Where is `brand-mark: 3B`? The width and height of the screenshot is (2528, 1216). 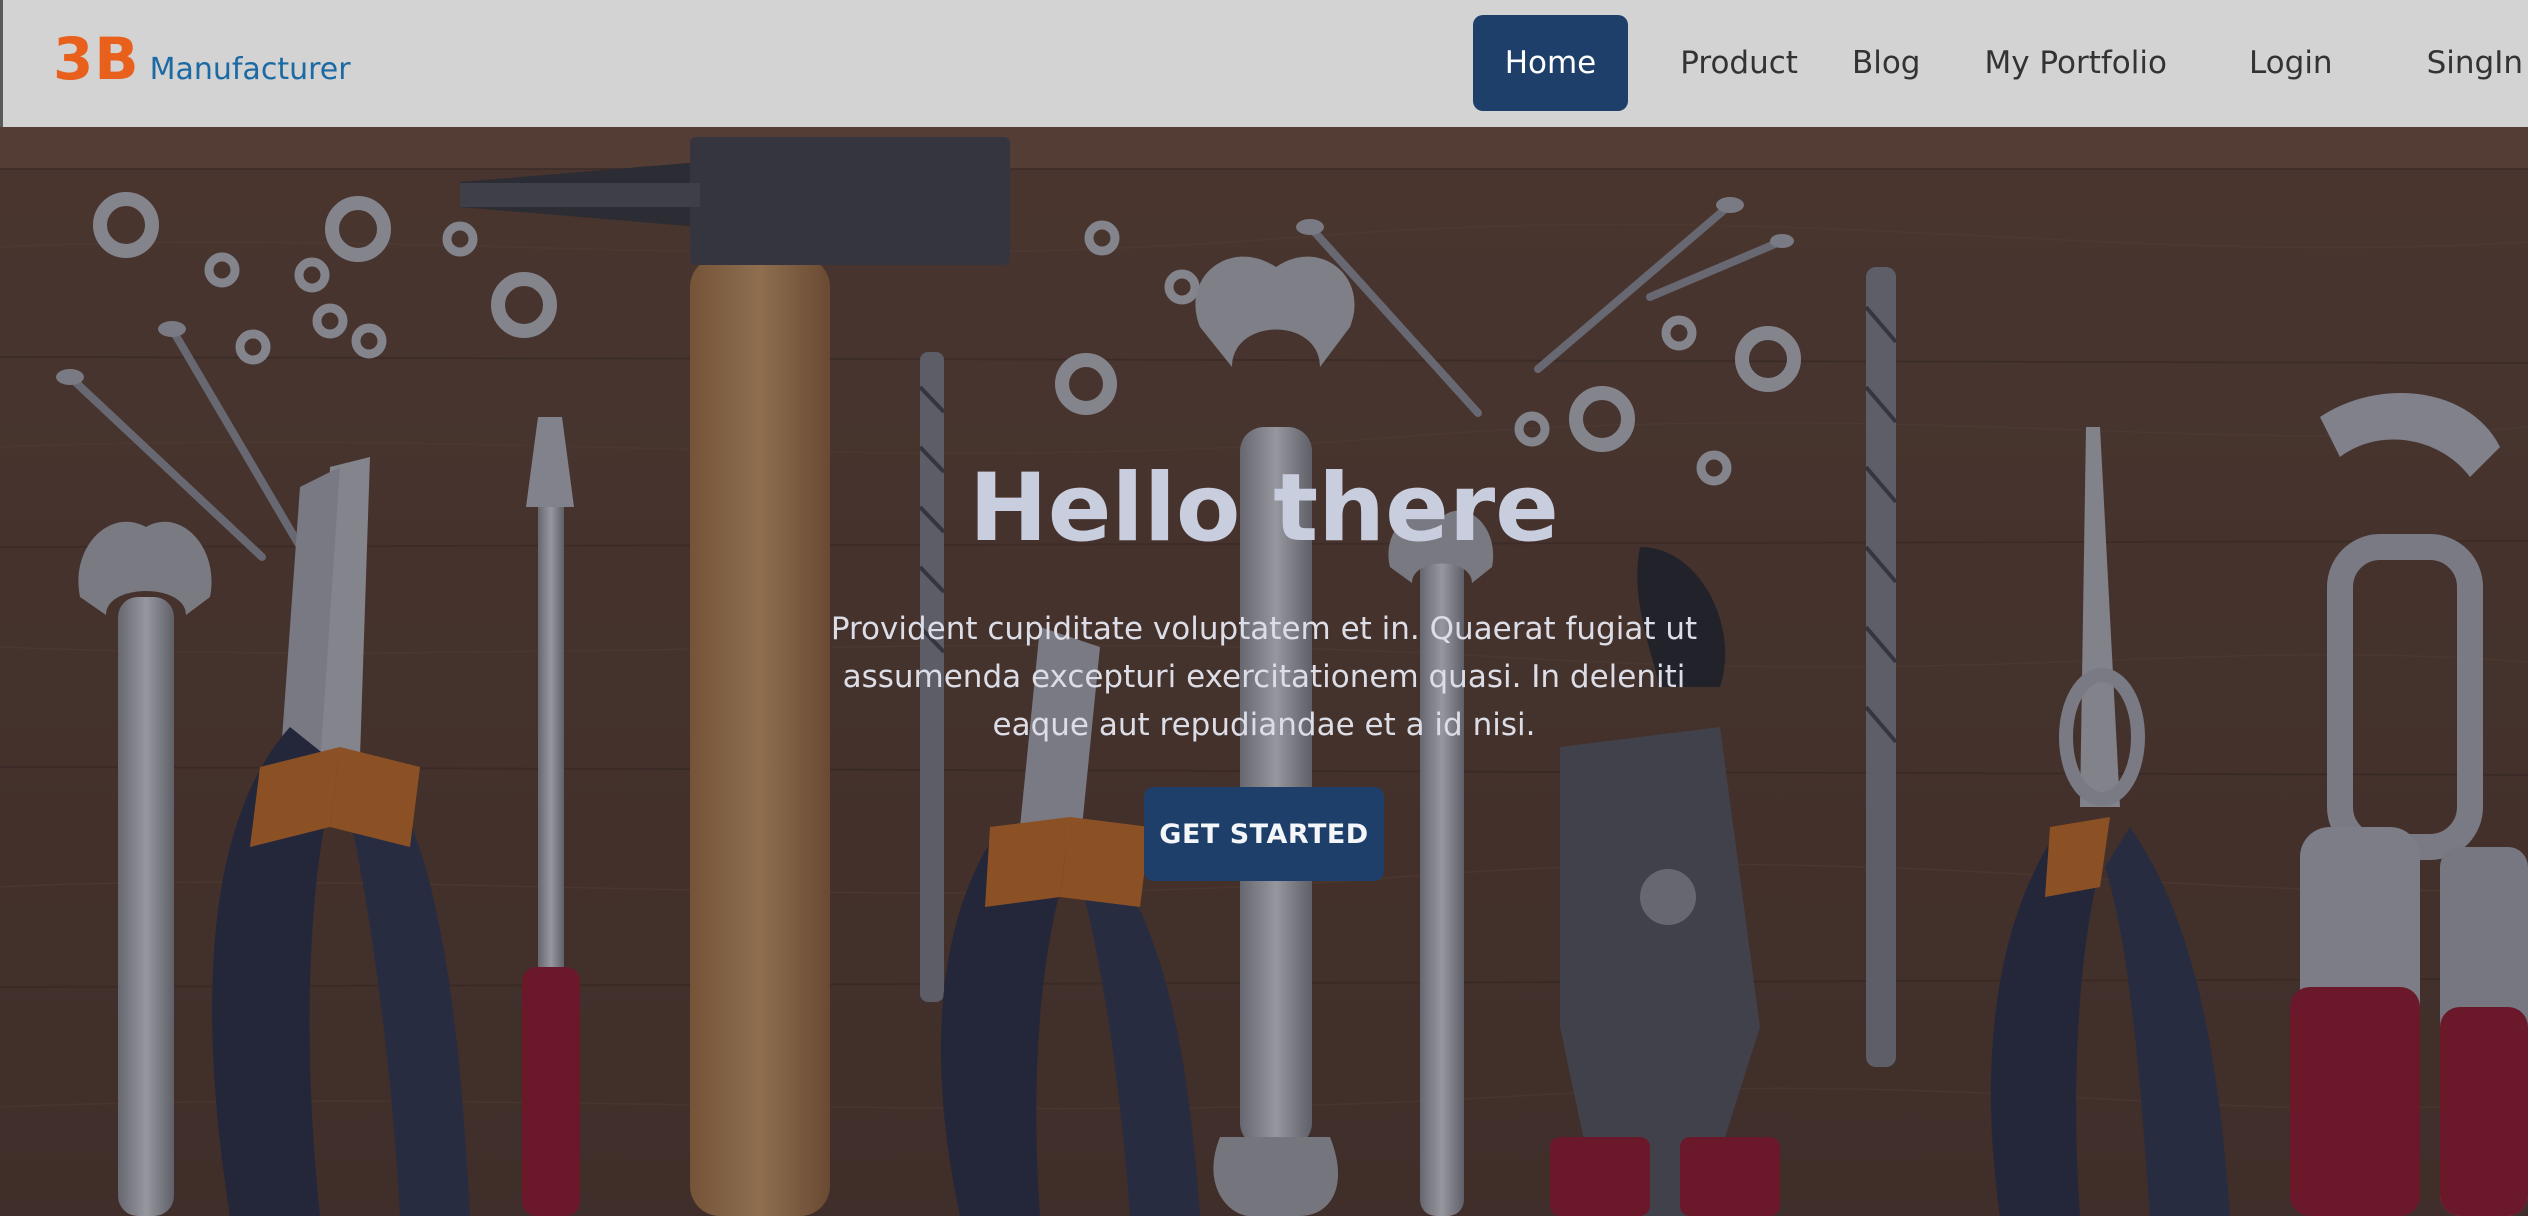 brand-mark: 3B is located at coordinates (96, 59).